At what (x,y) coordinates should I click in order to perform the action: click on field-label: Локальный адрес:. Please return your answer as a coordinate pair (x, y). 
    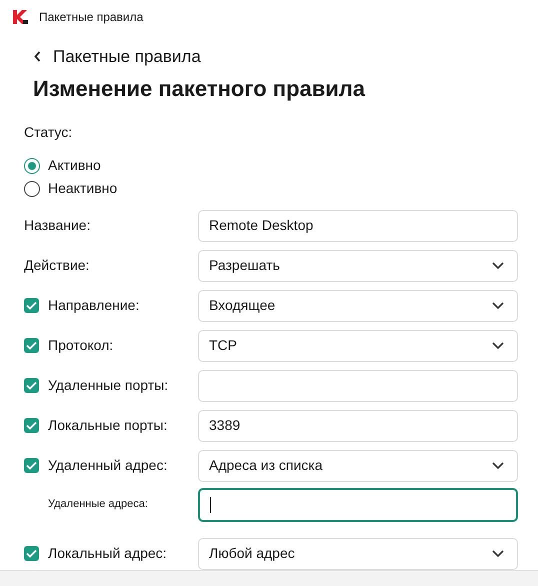
    Looking at the image, I should click on (107, 553).